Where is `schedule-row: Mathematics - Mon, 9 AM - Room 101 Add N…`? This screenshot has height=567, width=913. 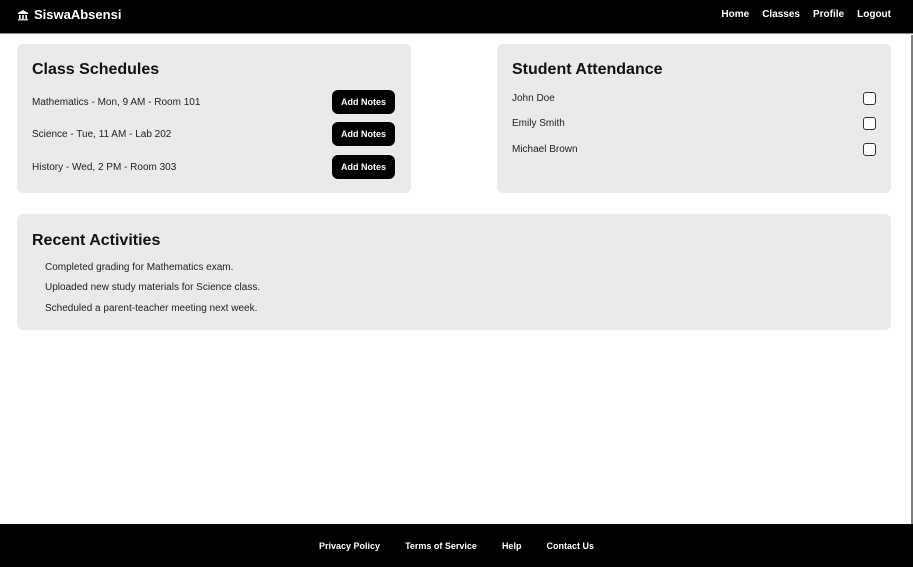 schedule-row: Mathematics - Mon, 9 AM - Room 101 Add N… is located at coordinates (213, 102).